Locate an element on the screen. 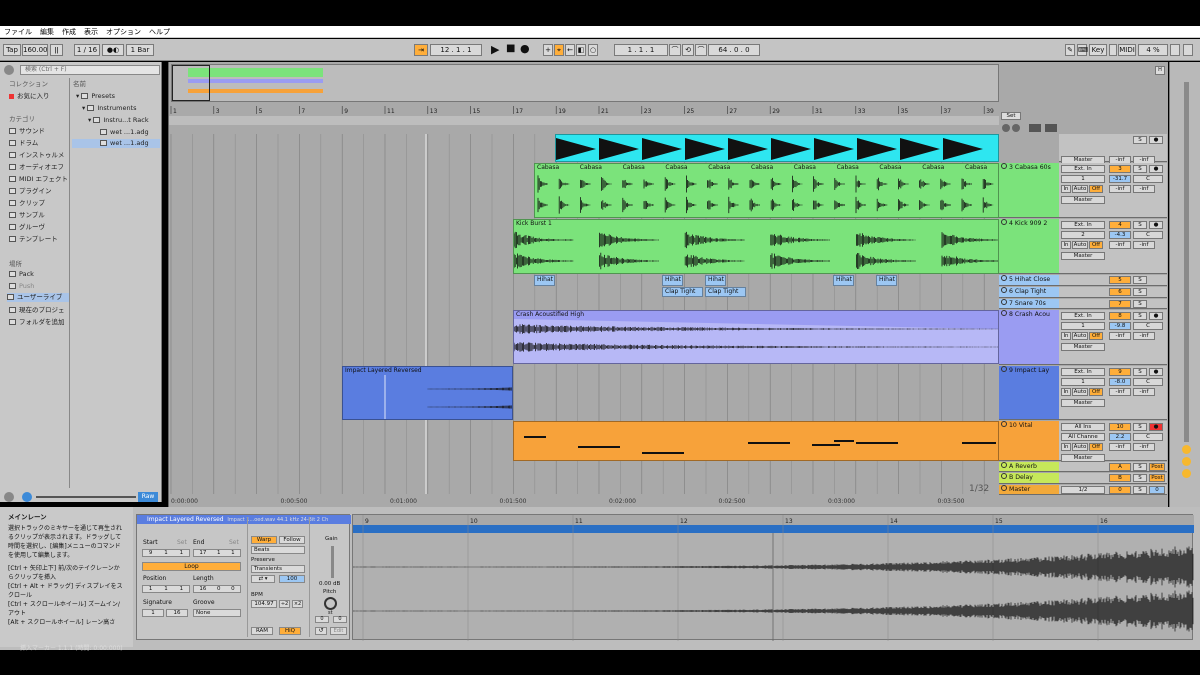 The image size is (1200, 675). track-activator-button: 6 is located at coordinates (1120, 292).